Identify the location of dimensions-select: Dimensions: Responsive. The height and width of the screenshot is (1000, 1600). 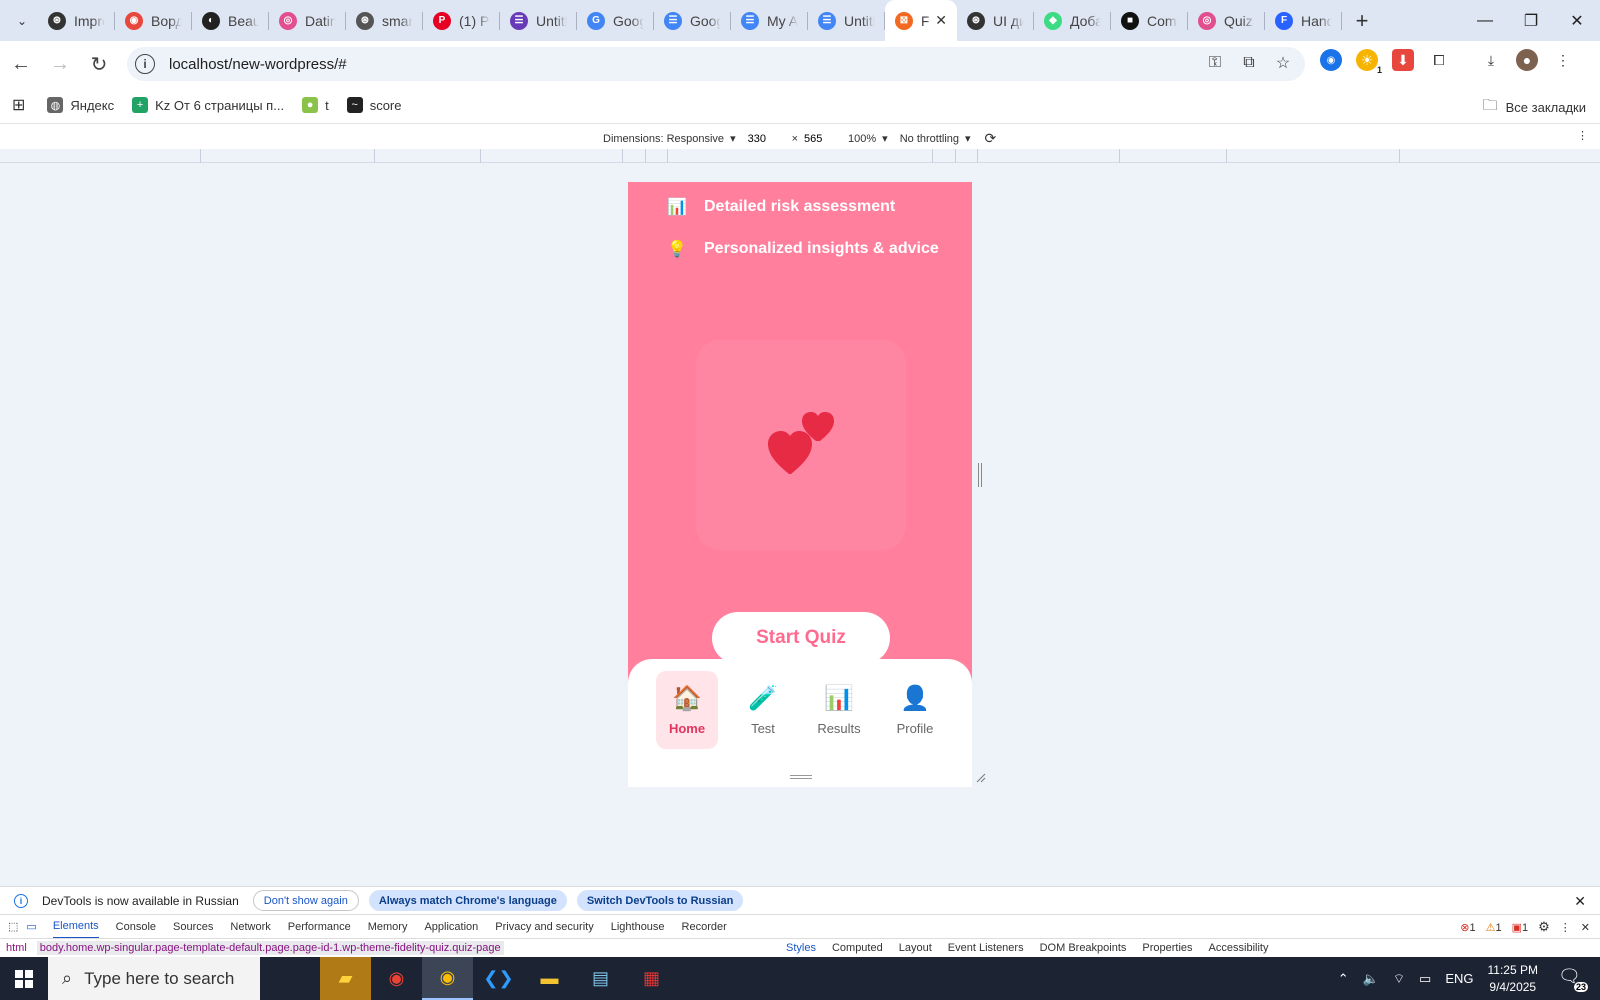
(663, 139).